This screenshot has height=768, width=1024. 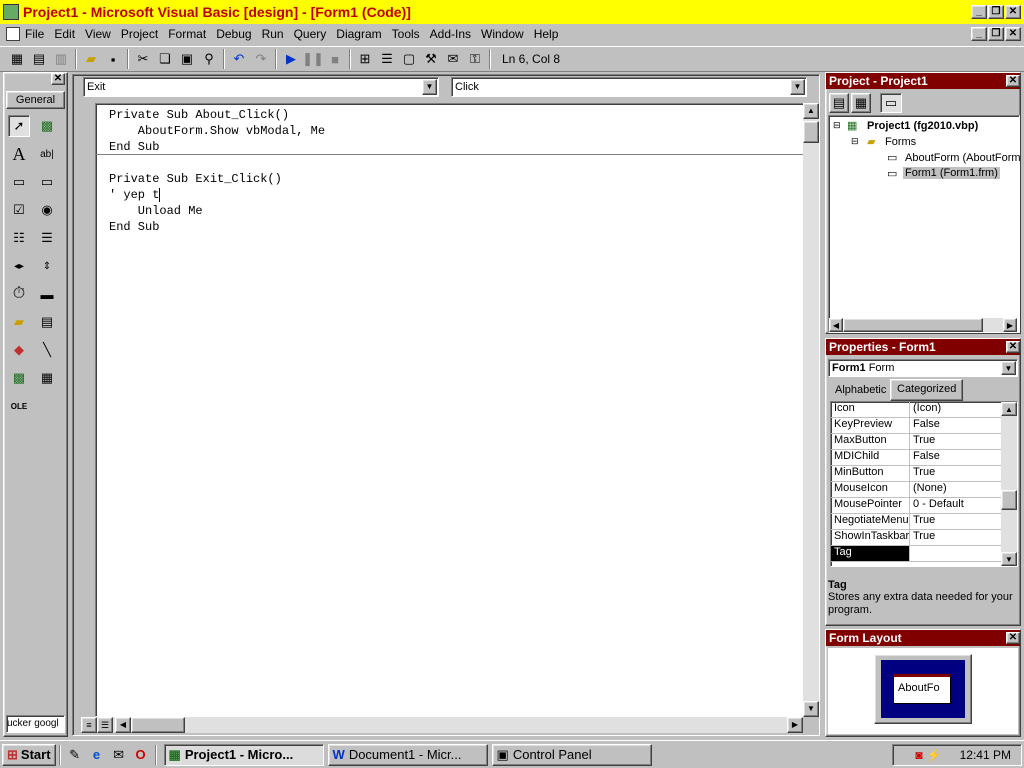 What do you see at coordinates (502, 34) in the screenshot?
I see `menu-window: Window` at bounding box center [502, 34].